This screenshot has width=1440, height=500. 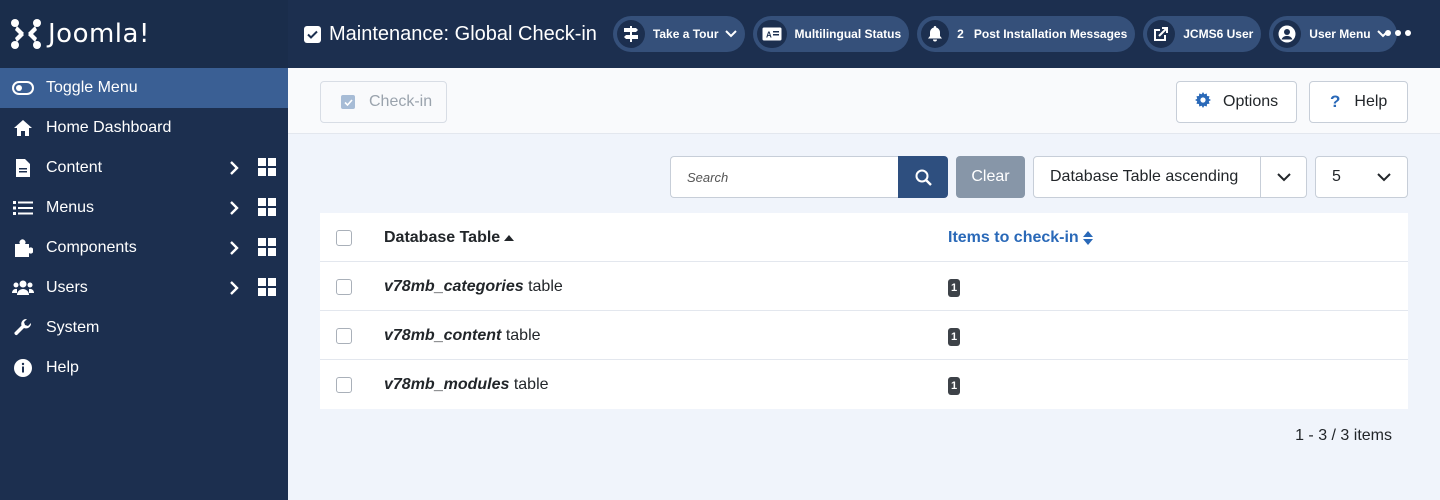 I want to click on page-title: Maintenance: Global Check-in, so click(x=450, y=34).